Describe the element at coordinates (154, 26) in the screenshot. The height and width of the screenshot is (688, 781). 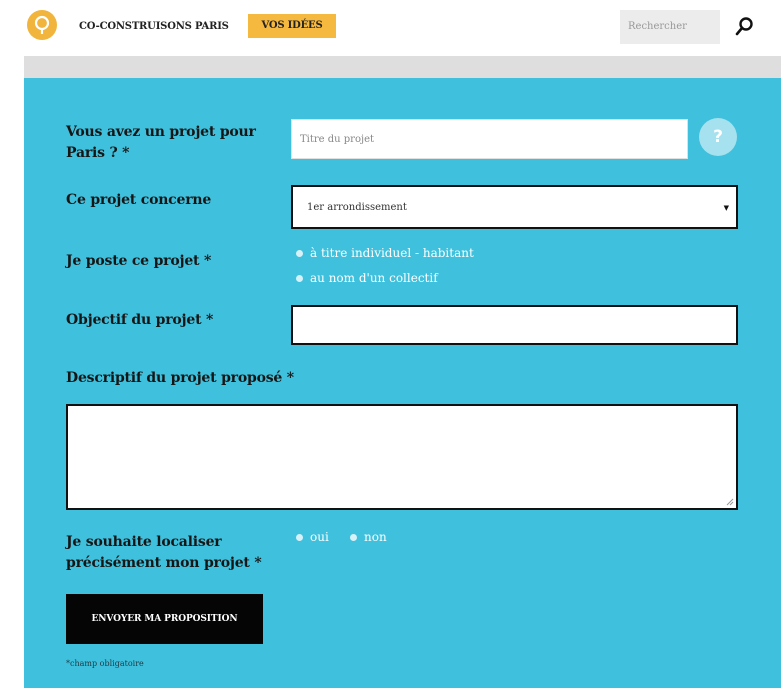
I see `site-title: CO-CONSTRUISONS PARIS` at that location.